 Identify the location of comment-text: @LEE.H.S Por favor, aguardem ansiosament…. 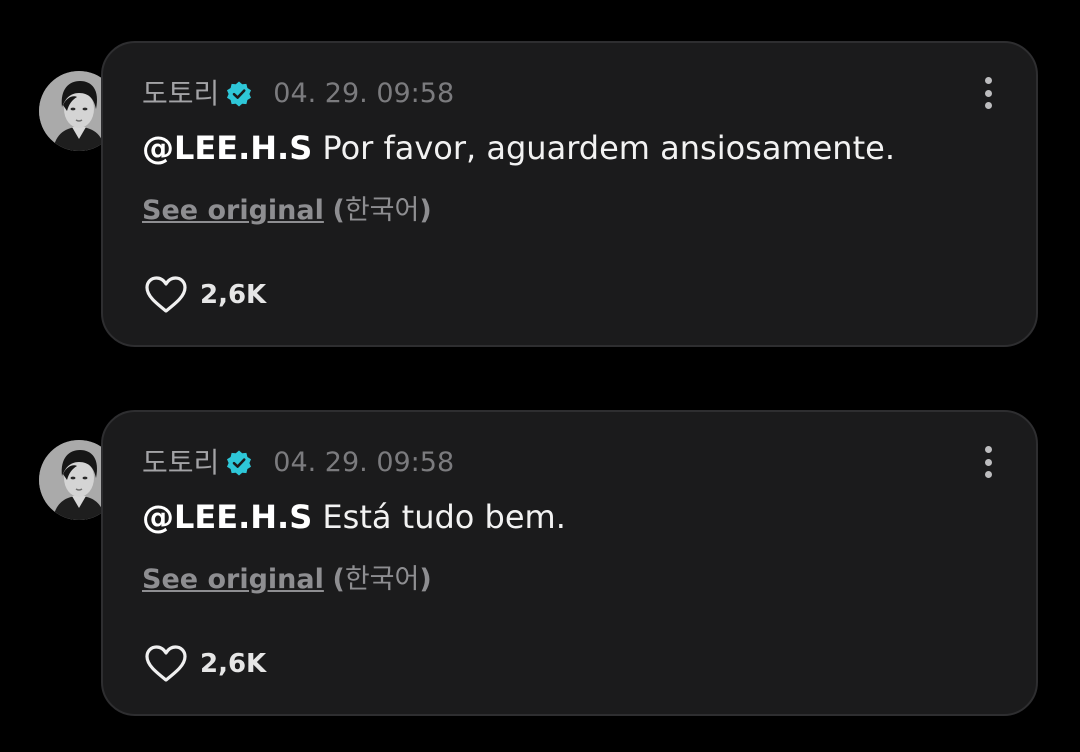
(518, 148).